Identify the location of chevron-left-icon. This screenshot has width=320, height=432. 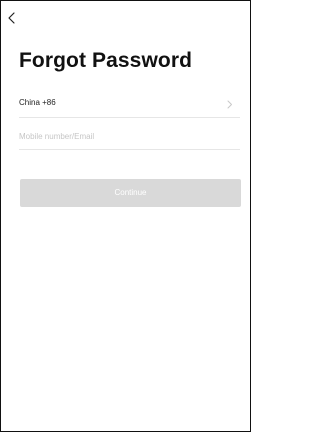
(14, 18).